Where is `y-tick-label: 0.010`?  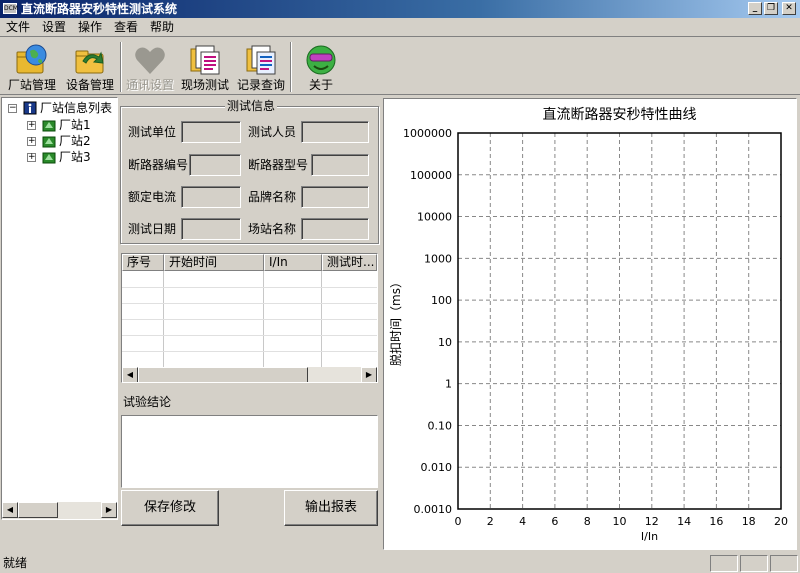 y-tick-label: 0.010 is located at coordinates (437, 467).